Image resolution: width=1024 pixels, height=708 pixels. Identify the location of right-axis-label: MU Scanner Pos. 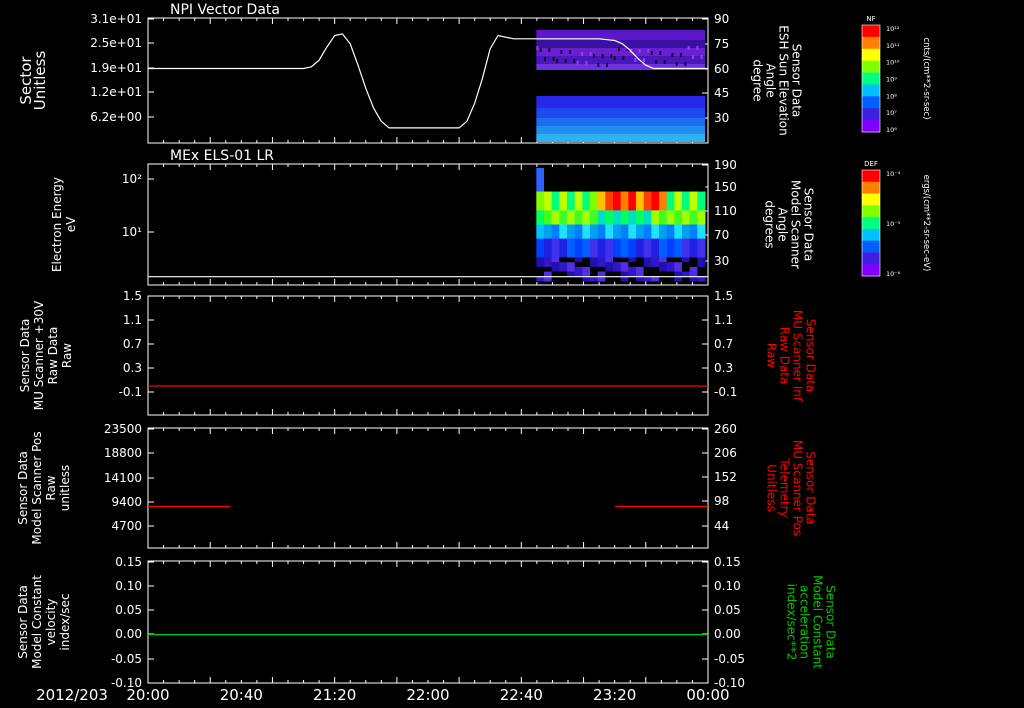
(798, 488).